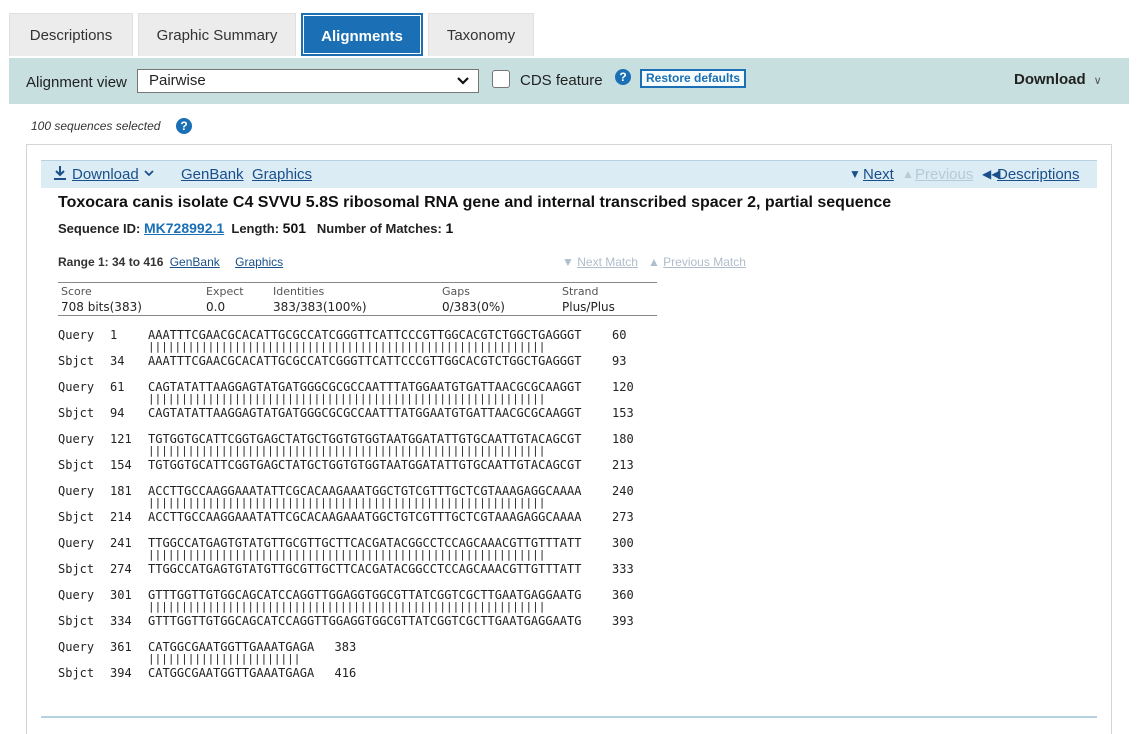 This screenshot has width=1137, height=734. What do you see at coordinates (255, 228) in the screenshot?
I see `length-label: Length:` at bounding box center [255, 228].